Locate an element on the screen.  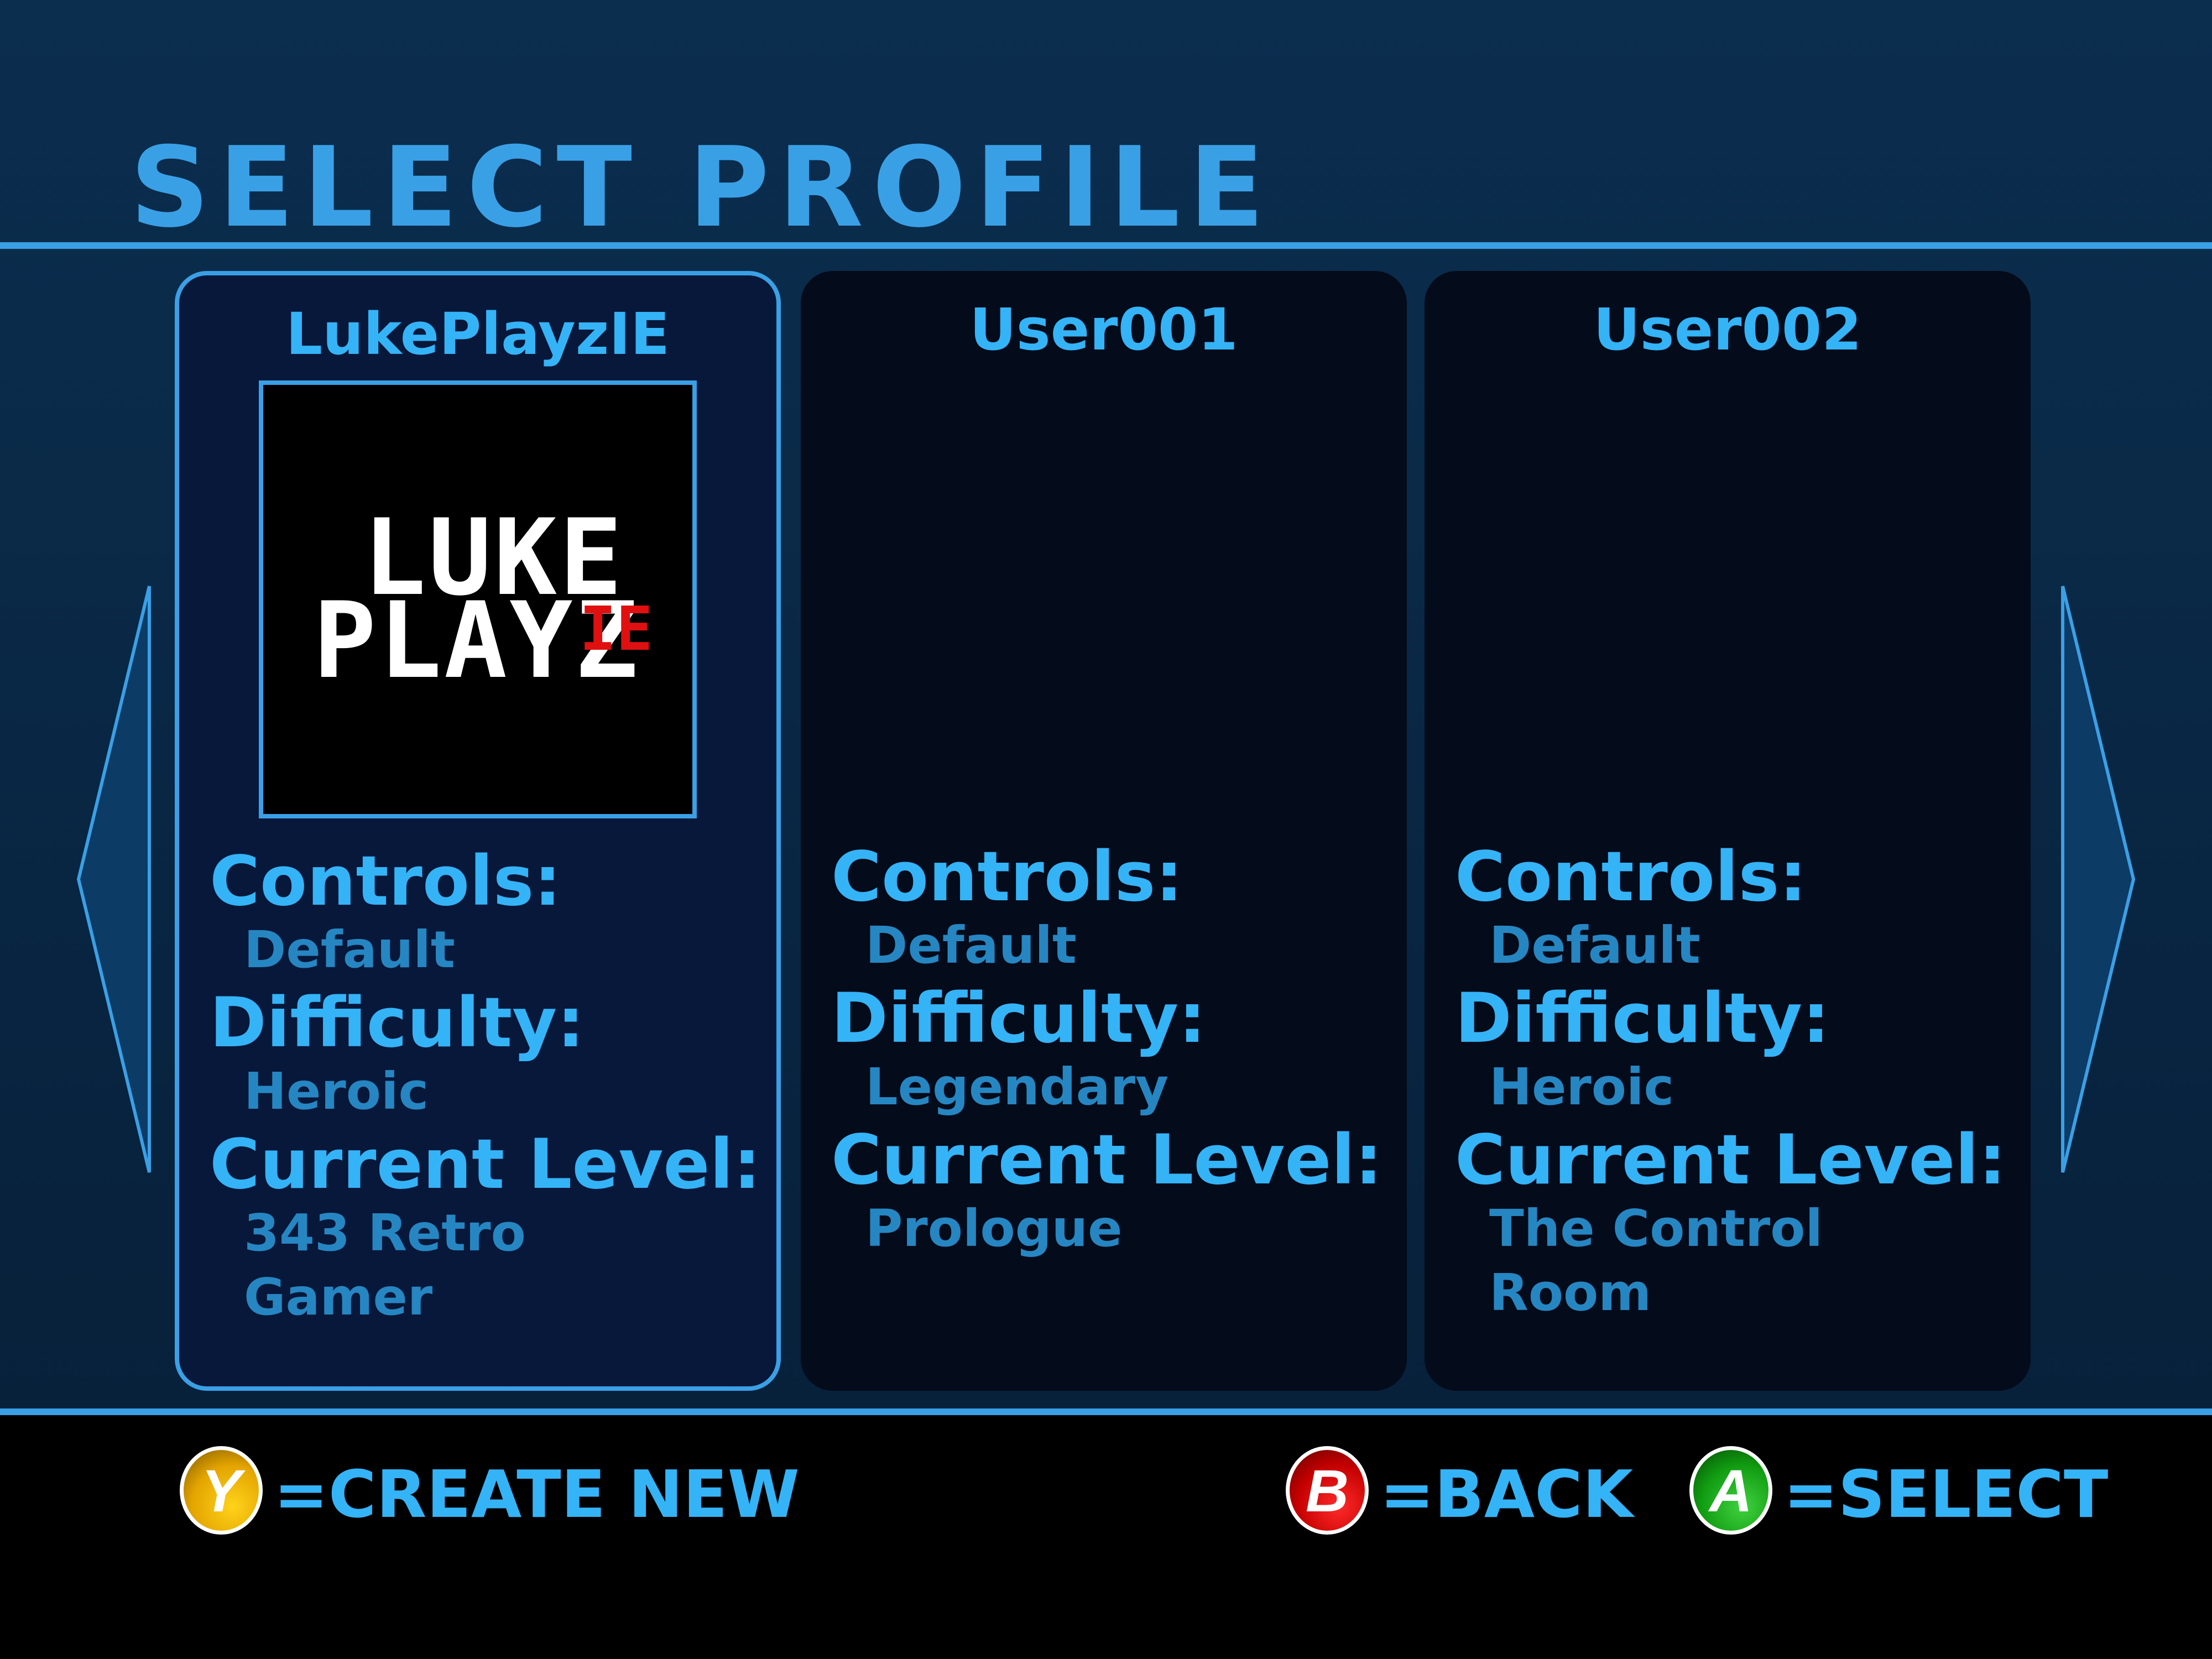
b-button-icon: B is located at coordinates (1327, 1490).